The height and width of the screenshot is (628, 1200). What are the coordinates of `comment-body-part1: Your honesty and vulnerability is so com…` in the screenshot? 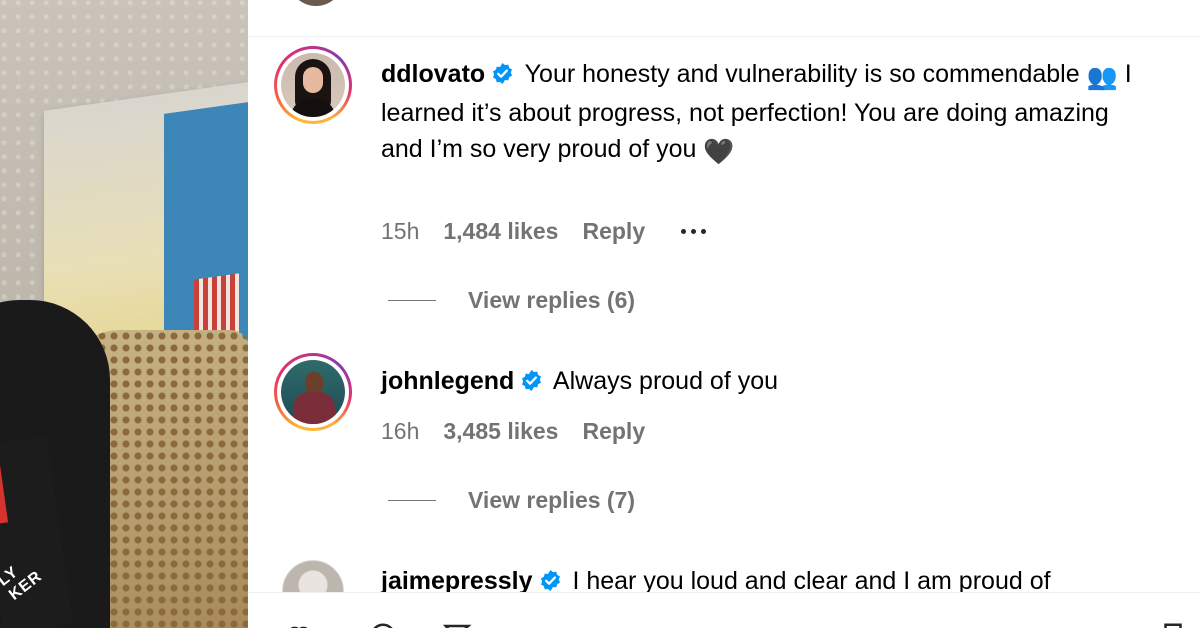 It's located at (802, 74).